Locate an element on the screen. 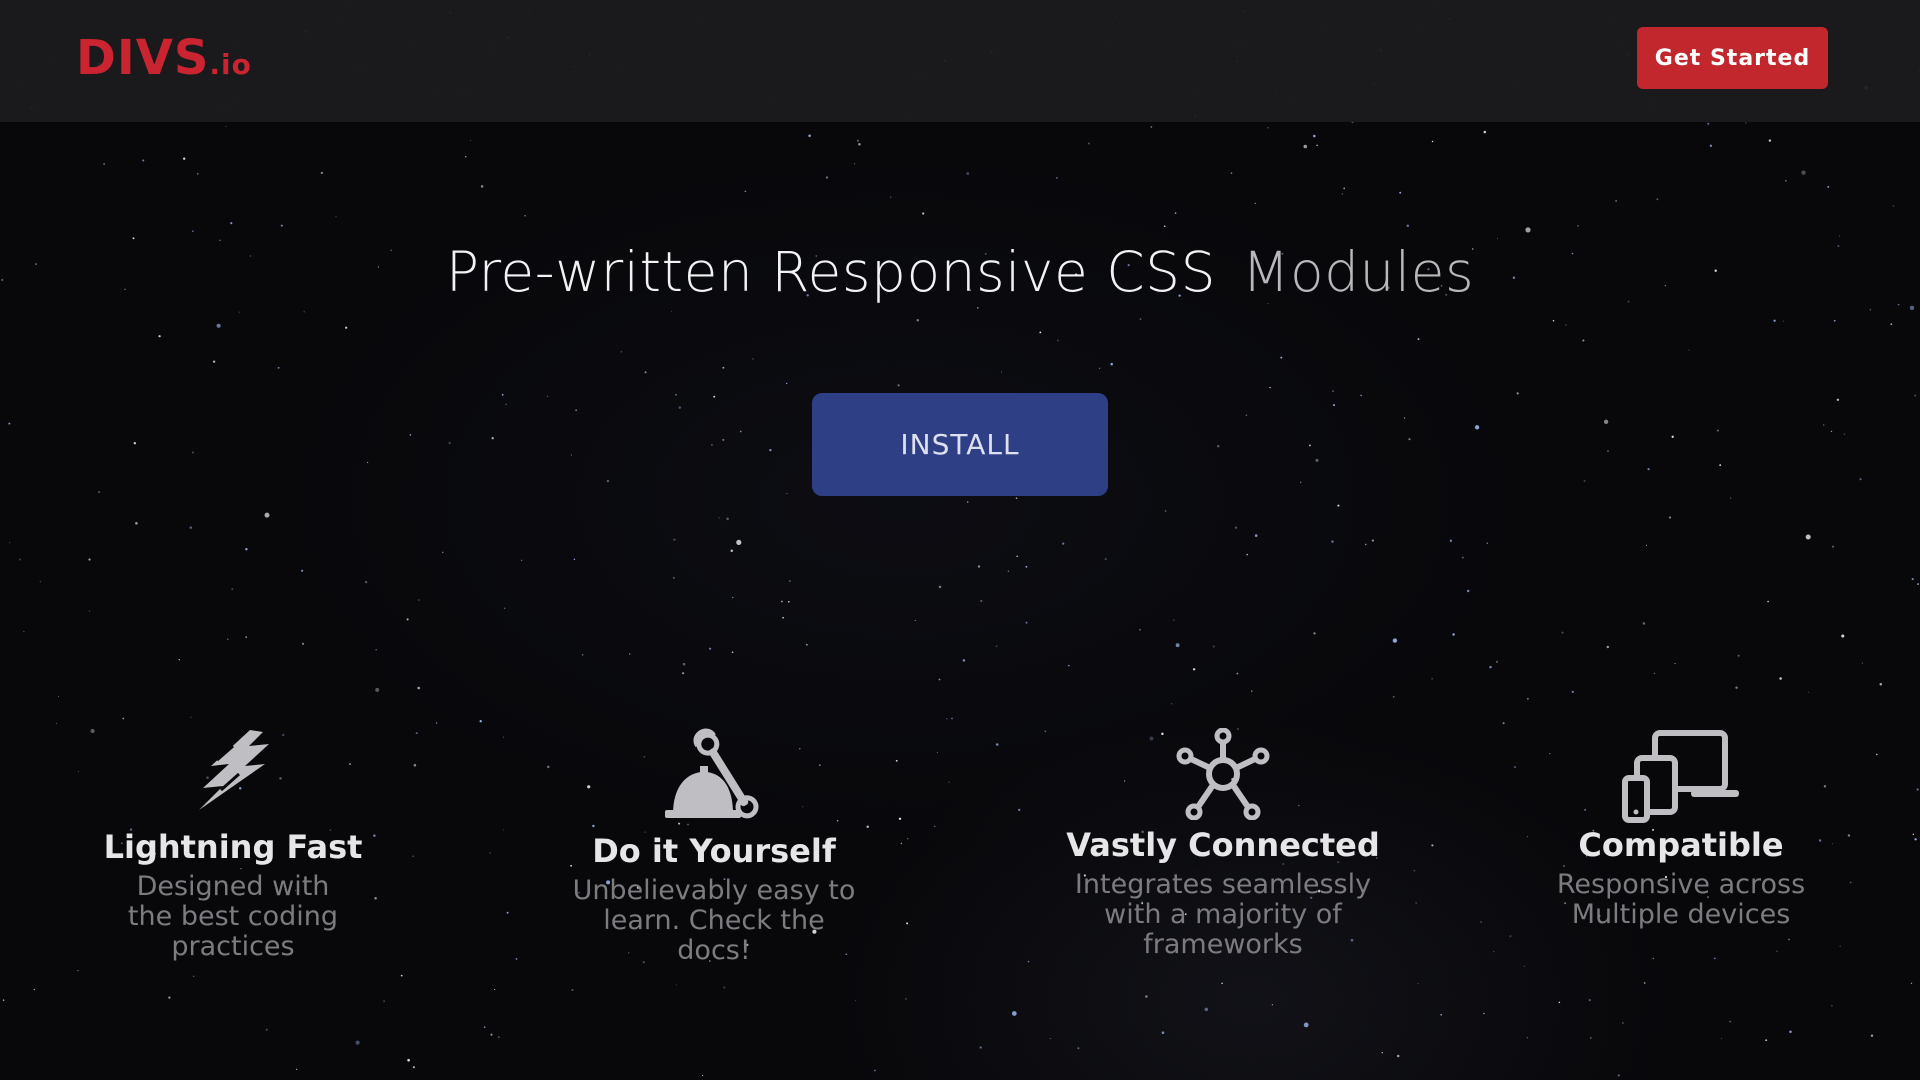  lightning-icon is located at coordinates (234, 770).